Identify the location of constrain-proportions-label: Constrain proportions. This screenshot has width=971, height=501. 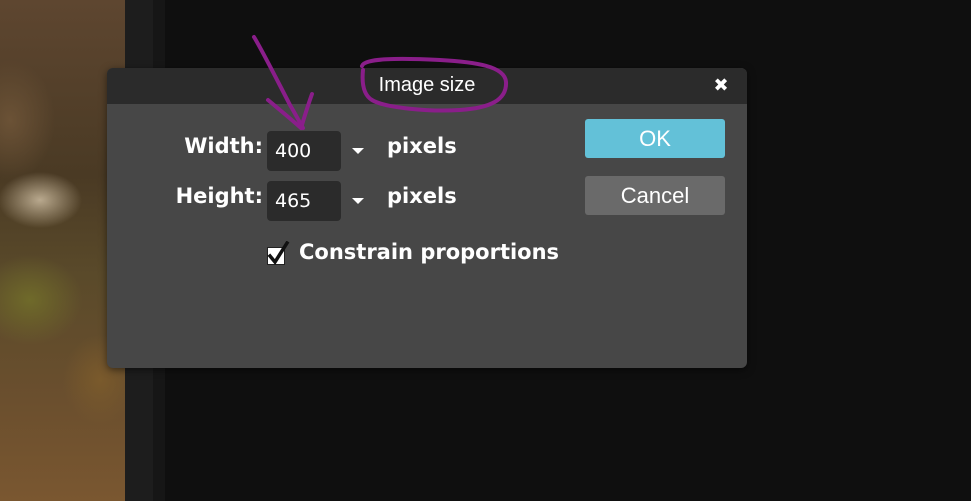
(429, 252).